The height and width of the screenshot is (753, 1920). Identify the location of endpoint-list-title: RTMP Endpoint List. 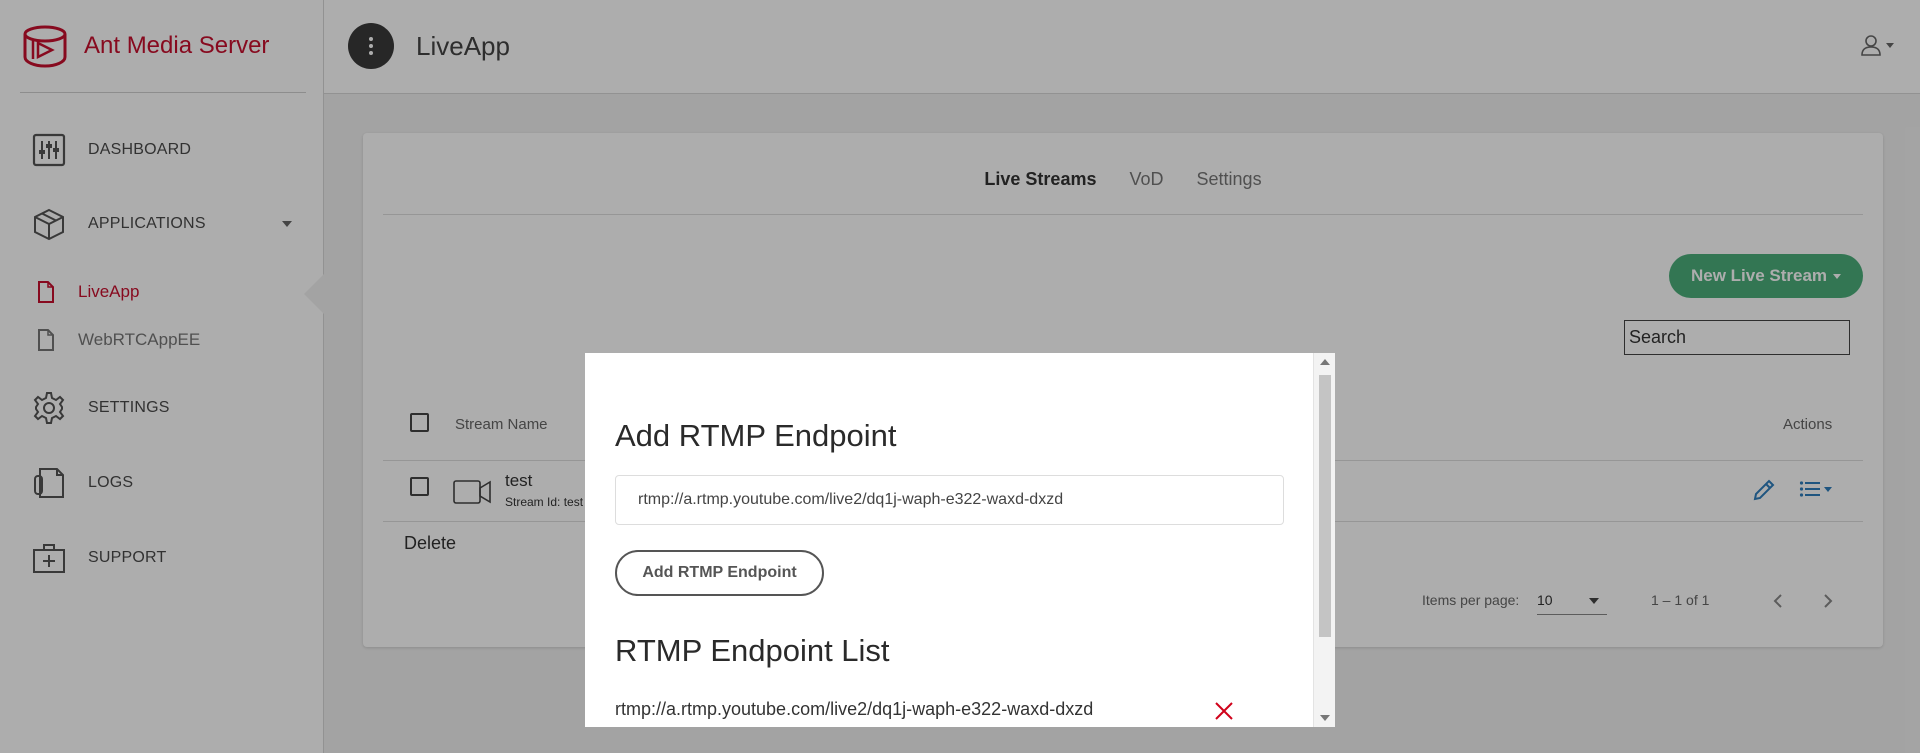
(752, 650).